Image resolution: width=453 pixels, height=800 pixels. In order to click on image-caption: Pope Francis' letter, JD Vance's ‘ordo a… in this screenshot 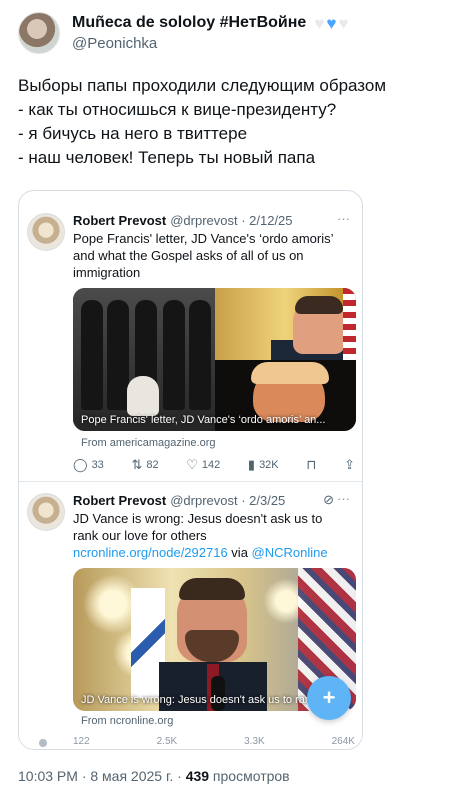, I will do `click(203, 420)`.